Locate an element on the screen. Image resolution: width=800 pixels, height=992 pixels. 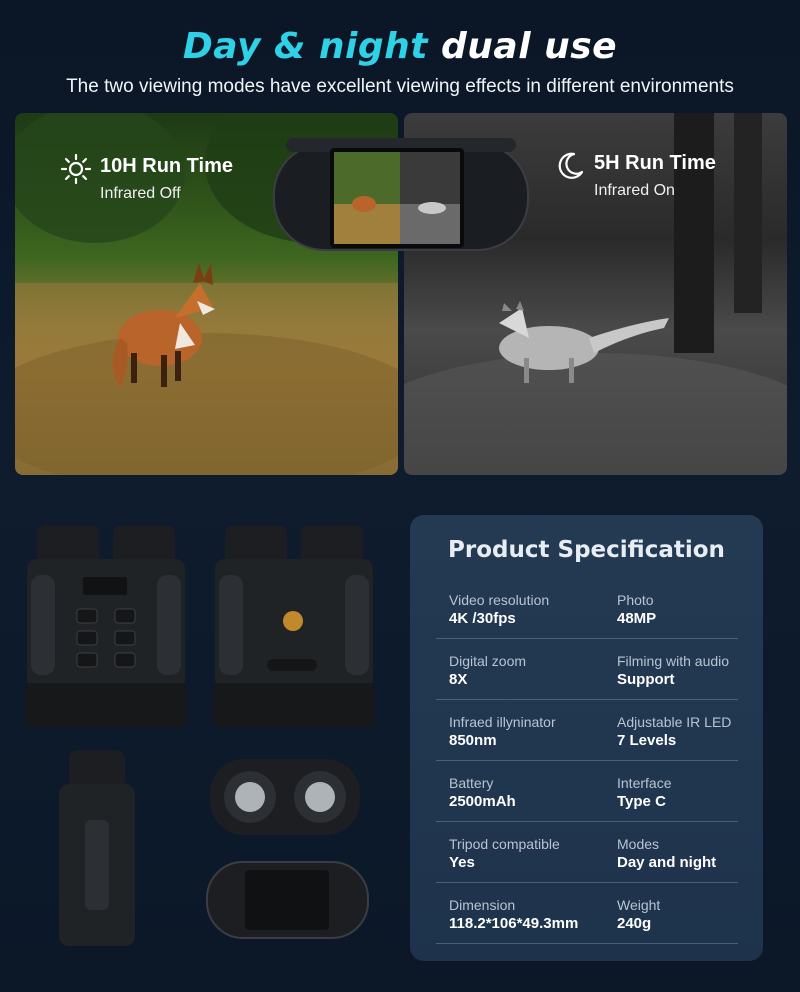
page-title: Day & night dual use is located at coordinates (400, 46).